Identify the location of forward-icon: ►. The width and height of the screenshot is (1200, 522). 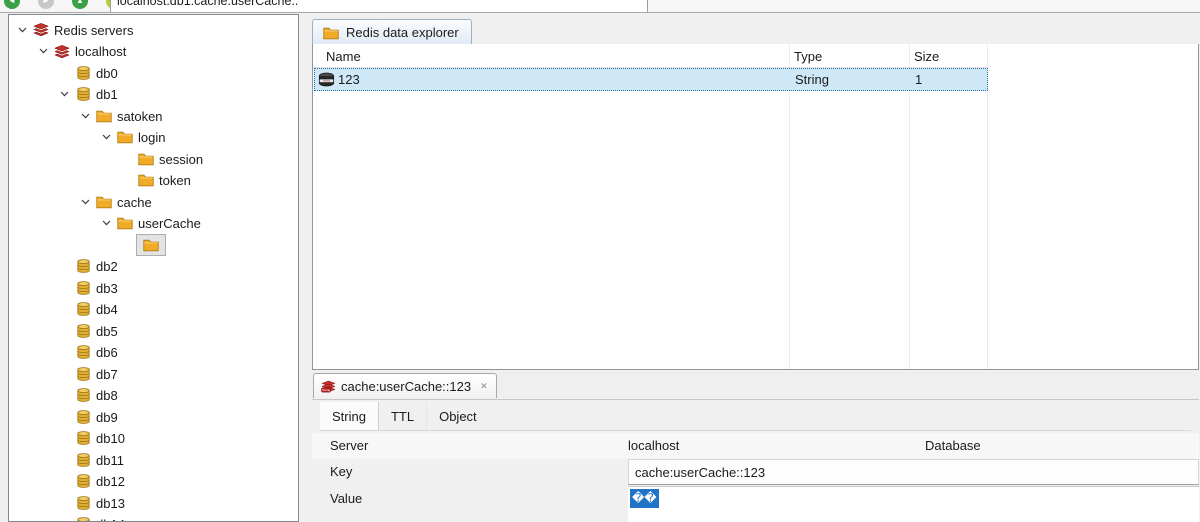
(46, 2).